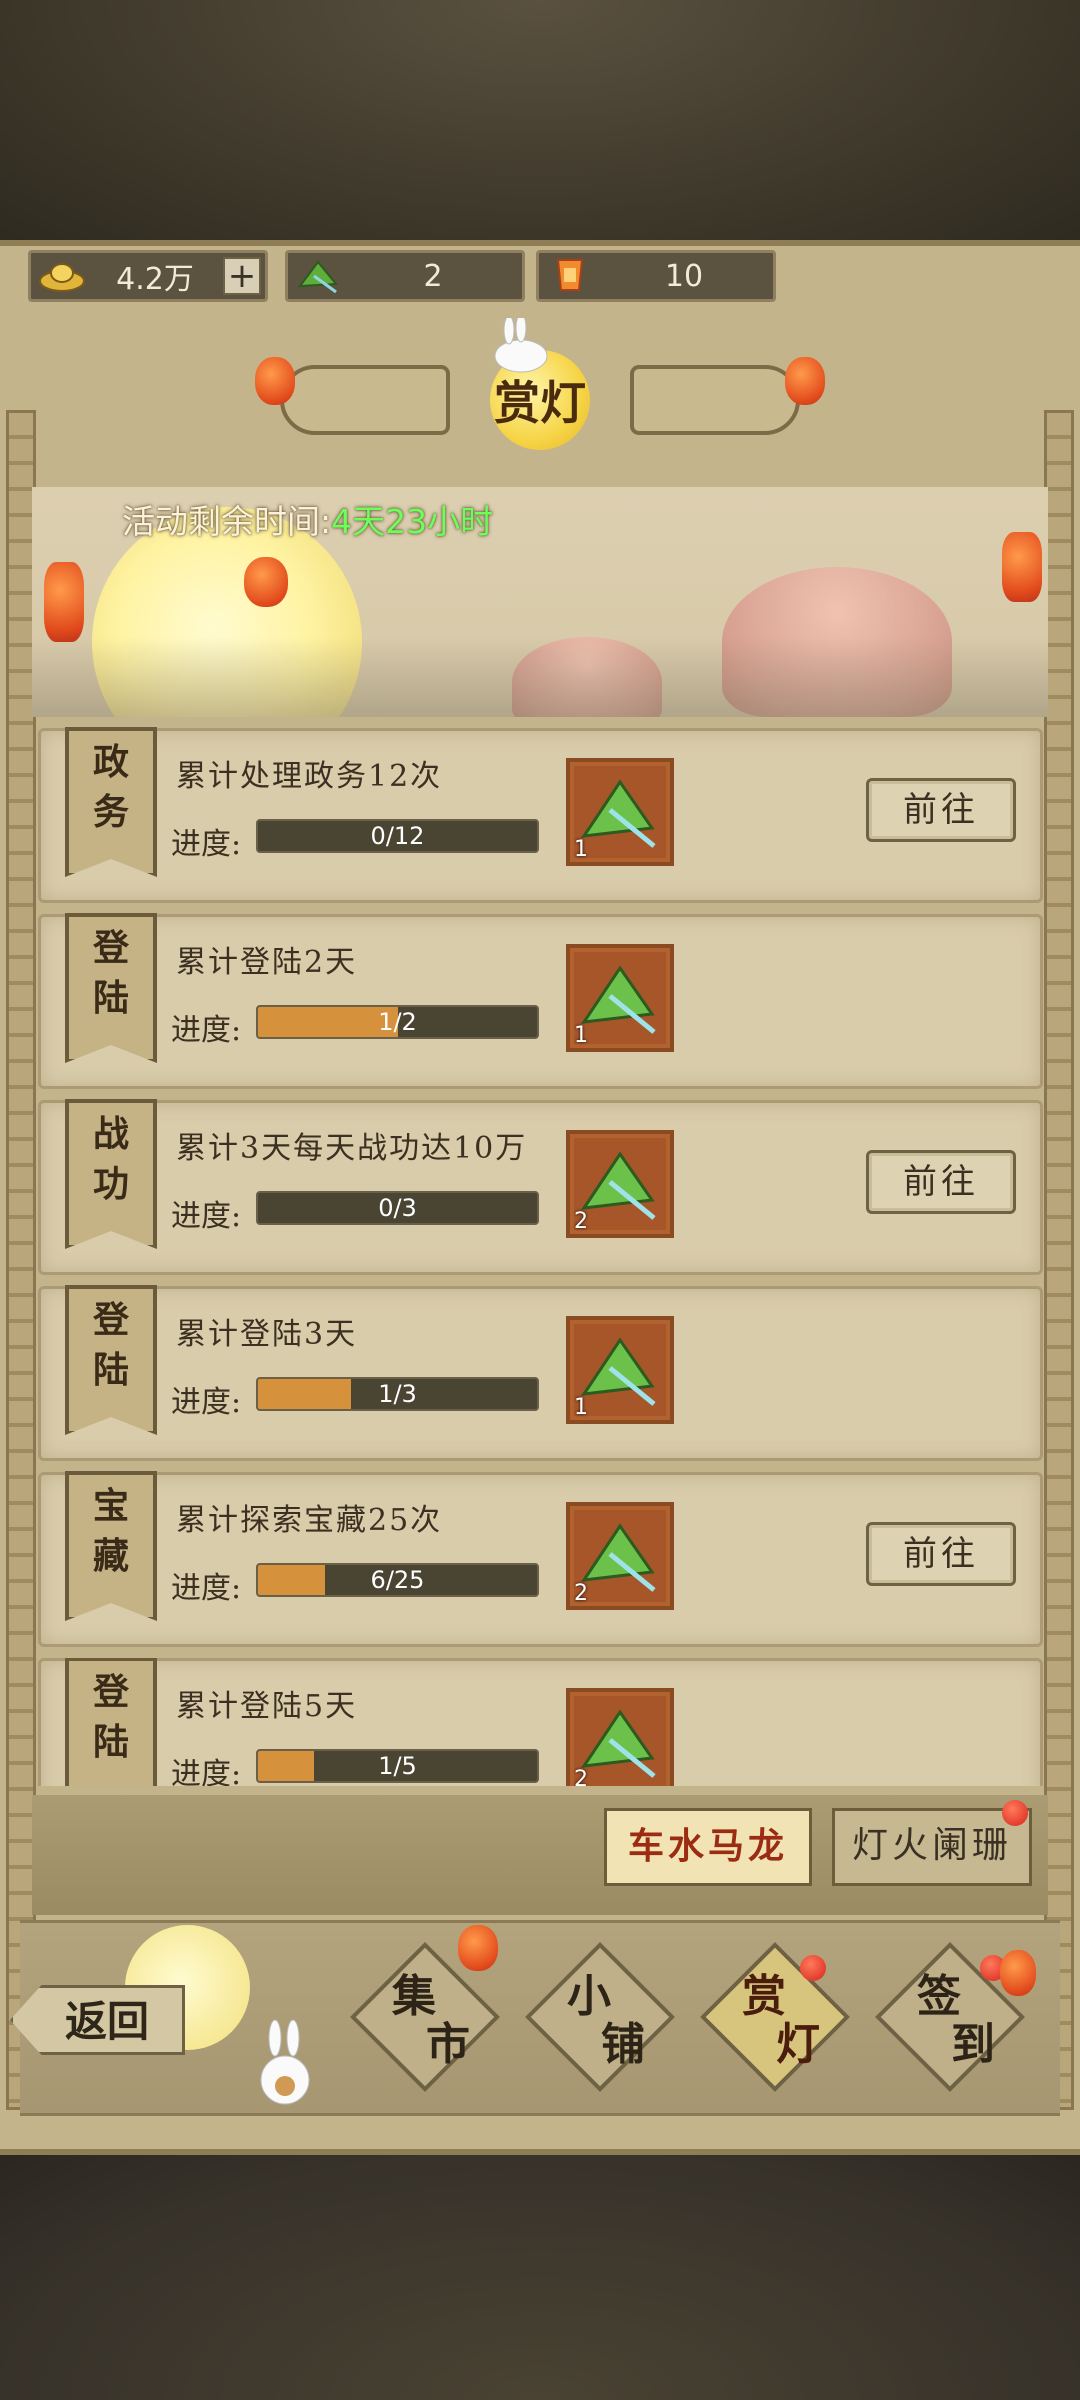  I want to click on task-title: 累计处理政务12次, so click(309, 776).